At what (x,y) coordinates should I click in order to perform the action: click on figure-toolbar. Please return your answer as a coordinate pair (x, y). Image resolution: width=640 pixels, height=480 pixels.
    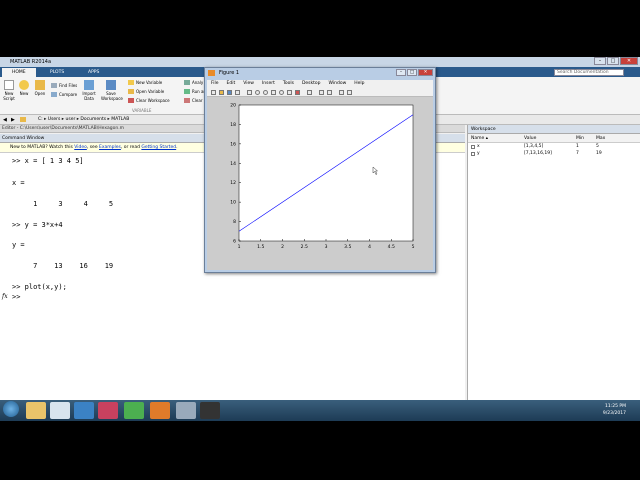
    Looking at the image, I should click on (320, 92).